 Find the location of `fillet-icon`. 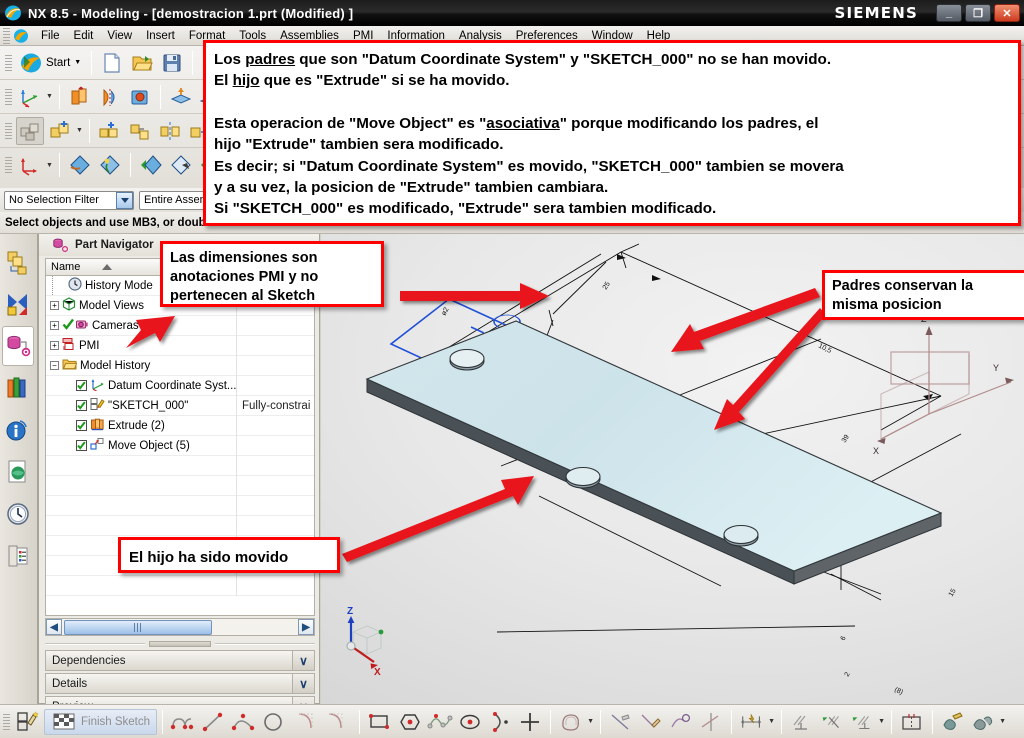

fillet-icon is located at coordinates (309, 722).